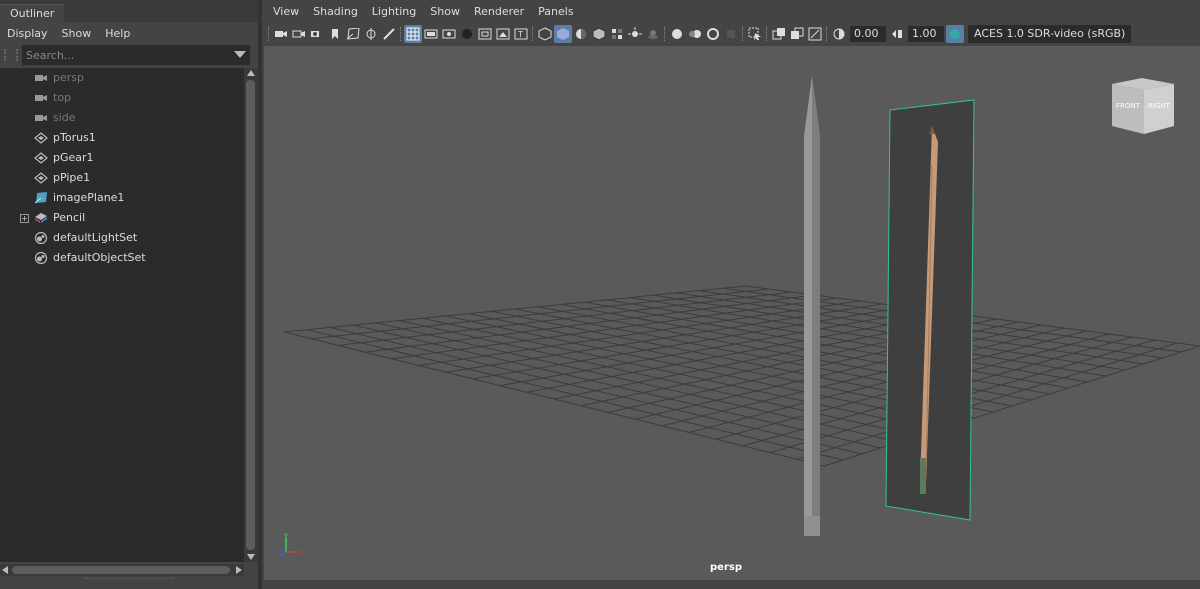 Image resolution: width=1200 pixels, height=589 pixels. I want to click on menu-shading: Shading, so click(335, 11).